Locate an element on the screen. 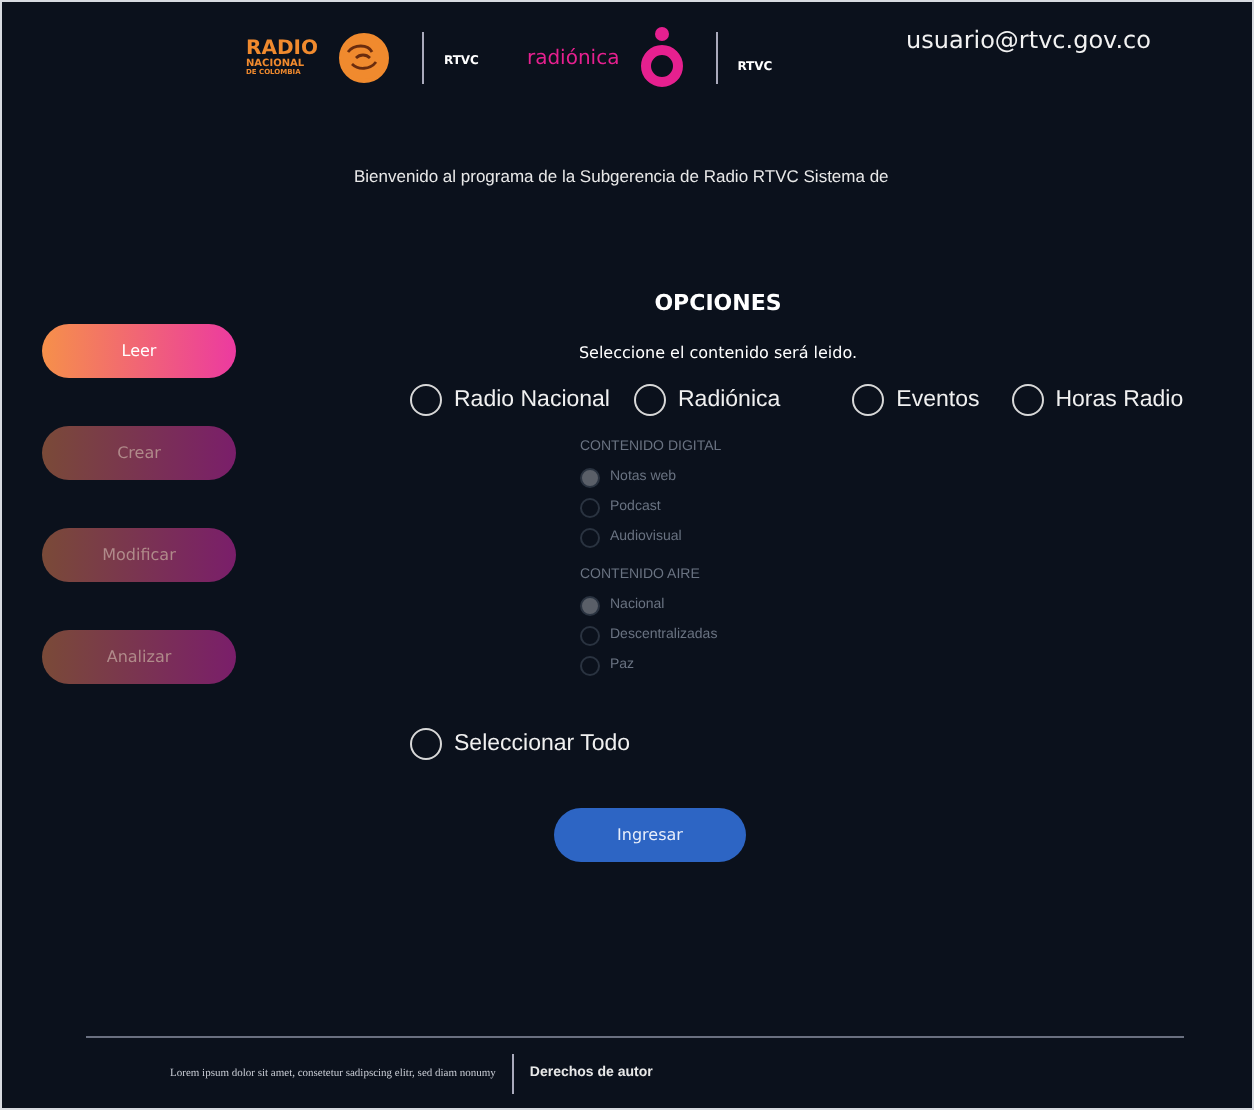 Image resolution: width=1254 pixels, height=1110 pixels. logo-text: radiónica is located at coordinates (573, 59).